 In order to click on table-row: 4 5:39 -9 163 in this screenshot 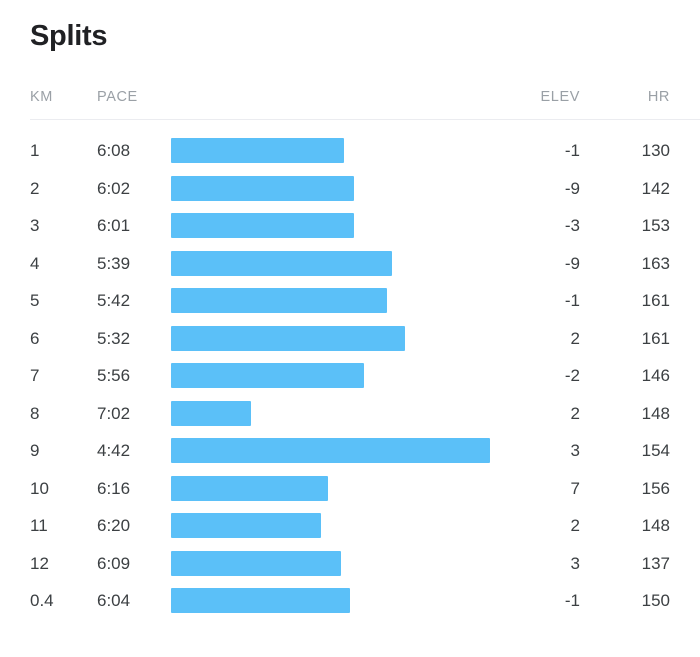, I will do `click(350, 264)`.